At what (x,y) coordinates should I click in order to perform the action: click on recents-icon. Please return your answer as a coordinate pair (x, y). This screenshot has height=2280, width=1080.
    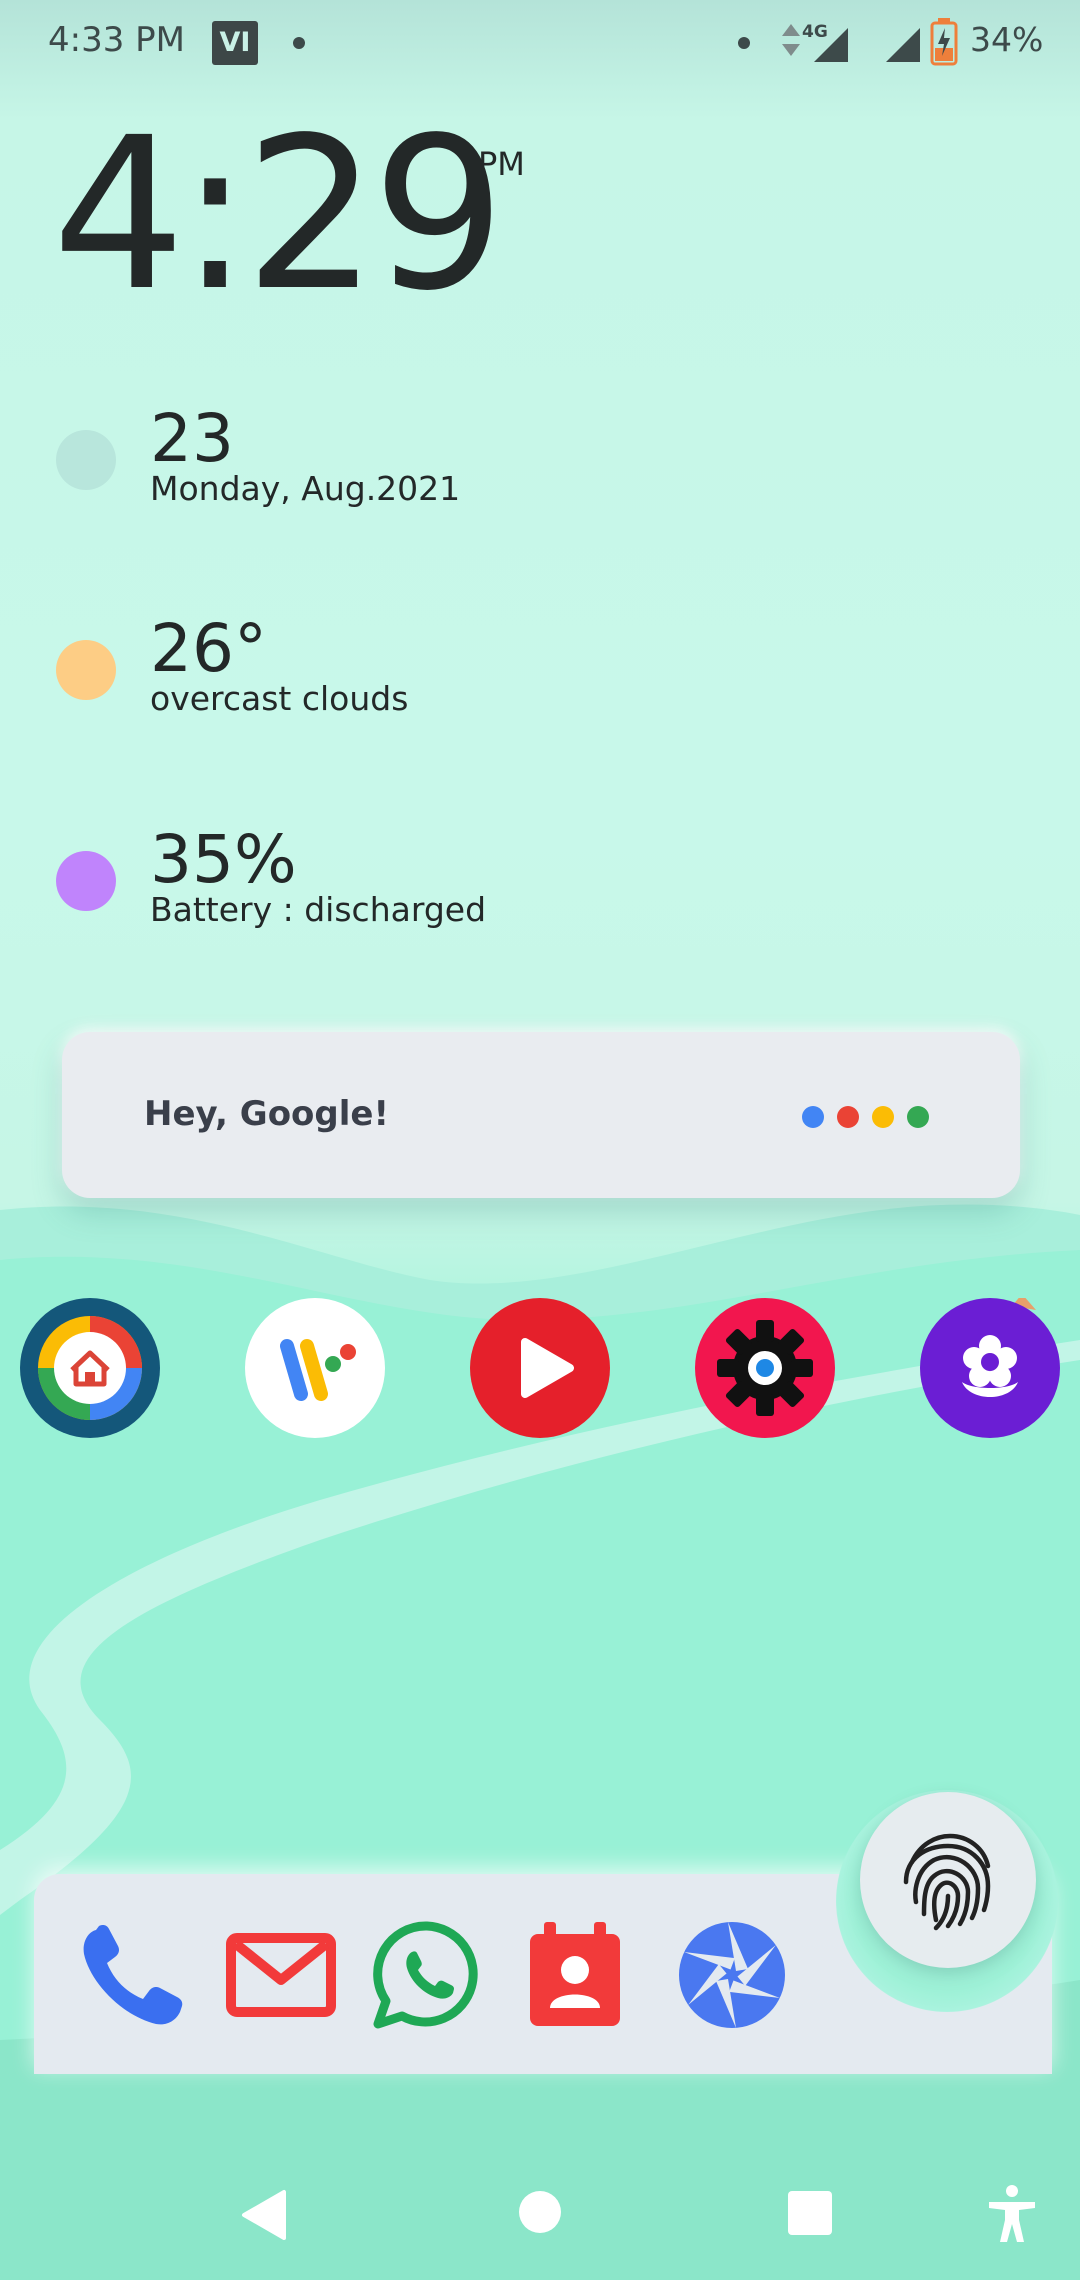
    Looking at the image, I should click on (810, 2213).